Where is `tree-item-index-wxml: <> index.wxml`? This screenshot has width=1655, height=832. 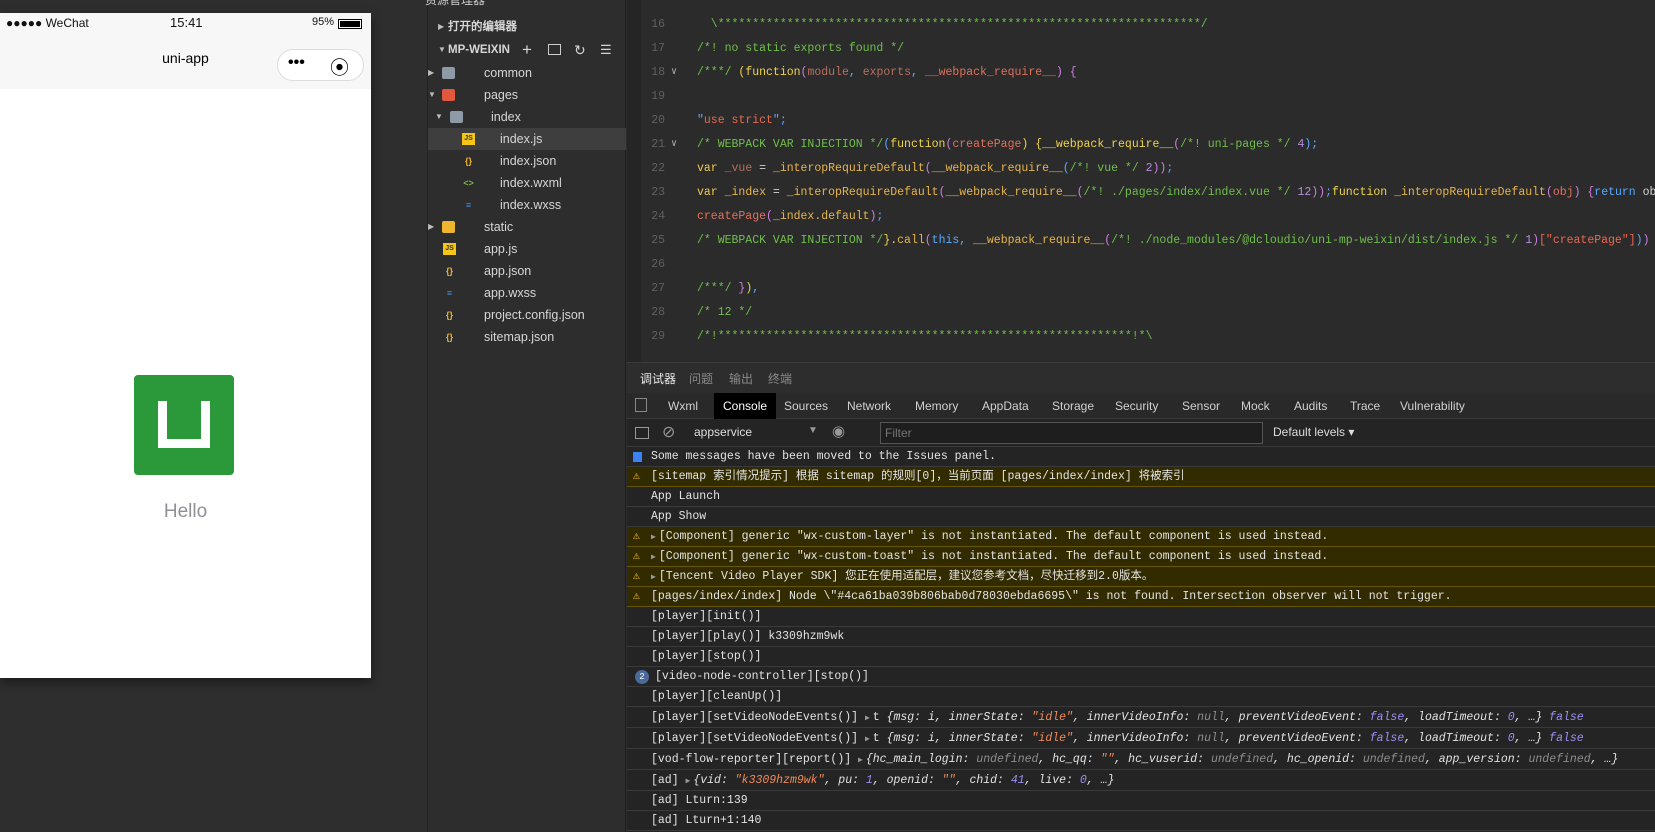
tree-item-index-wxml: <> index.wxml is located at coordinates (527, 183).